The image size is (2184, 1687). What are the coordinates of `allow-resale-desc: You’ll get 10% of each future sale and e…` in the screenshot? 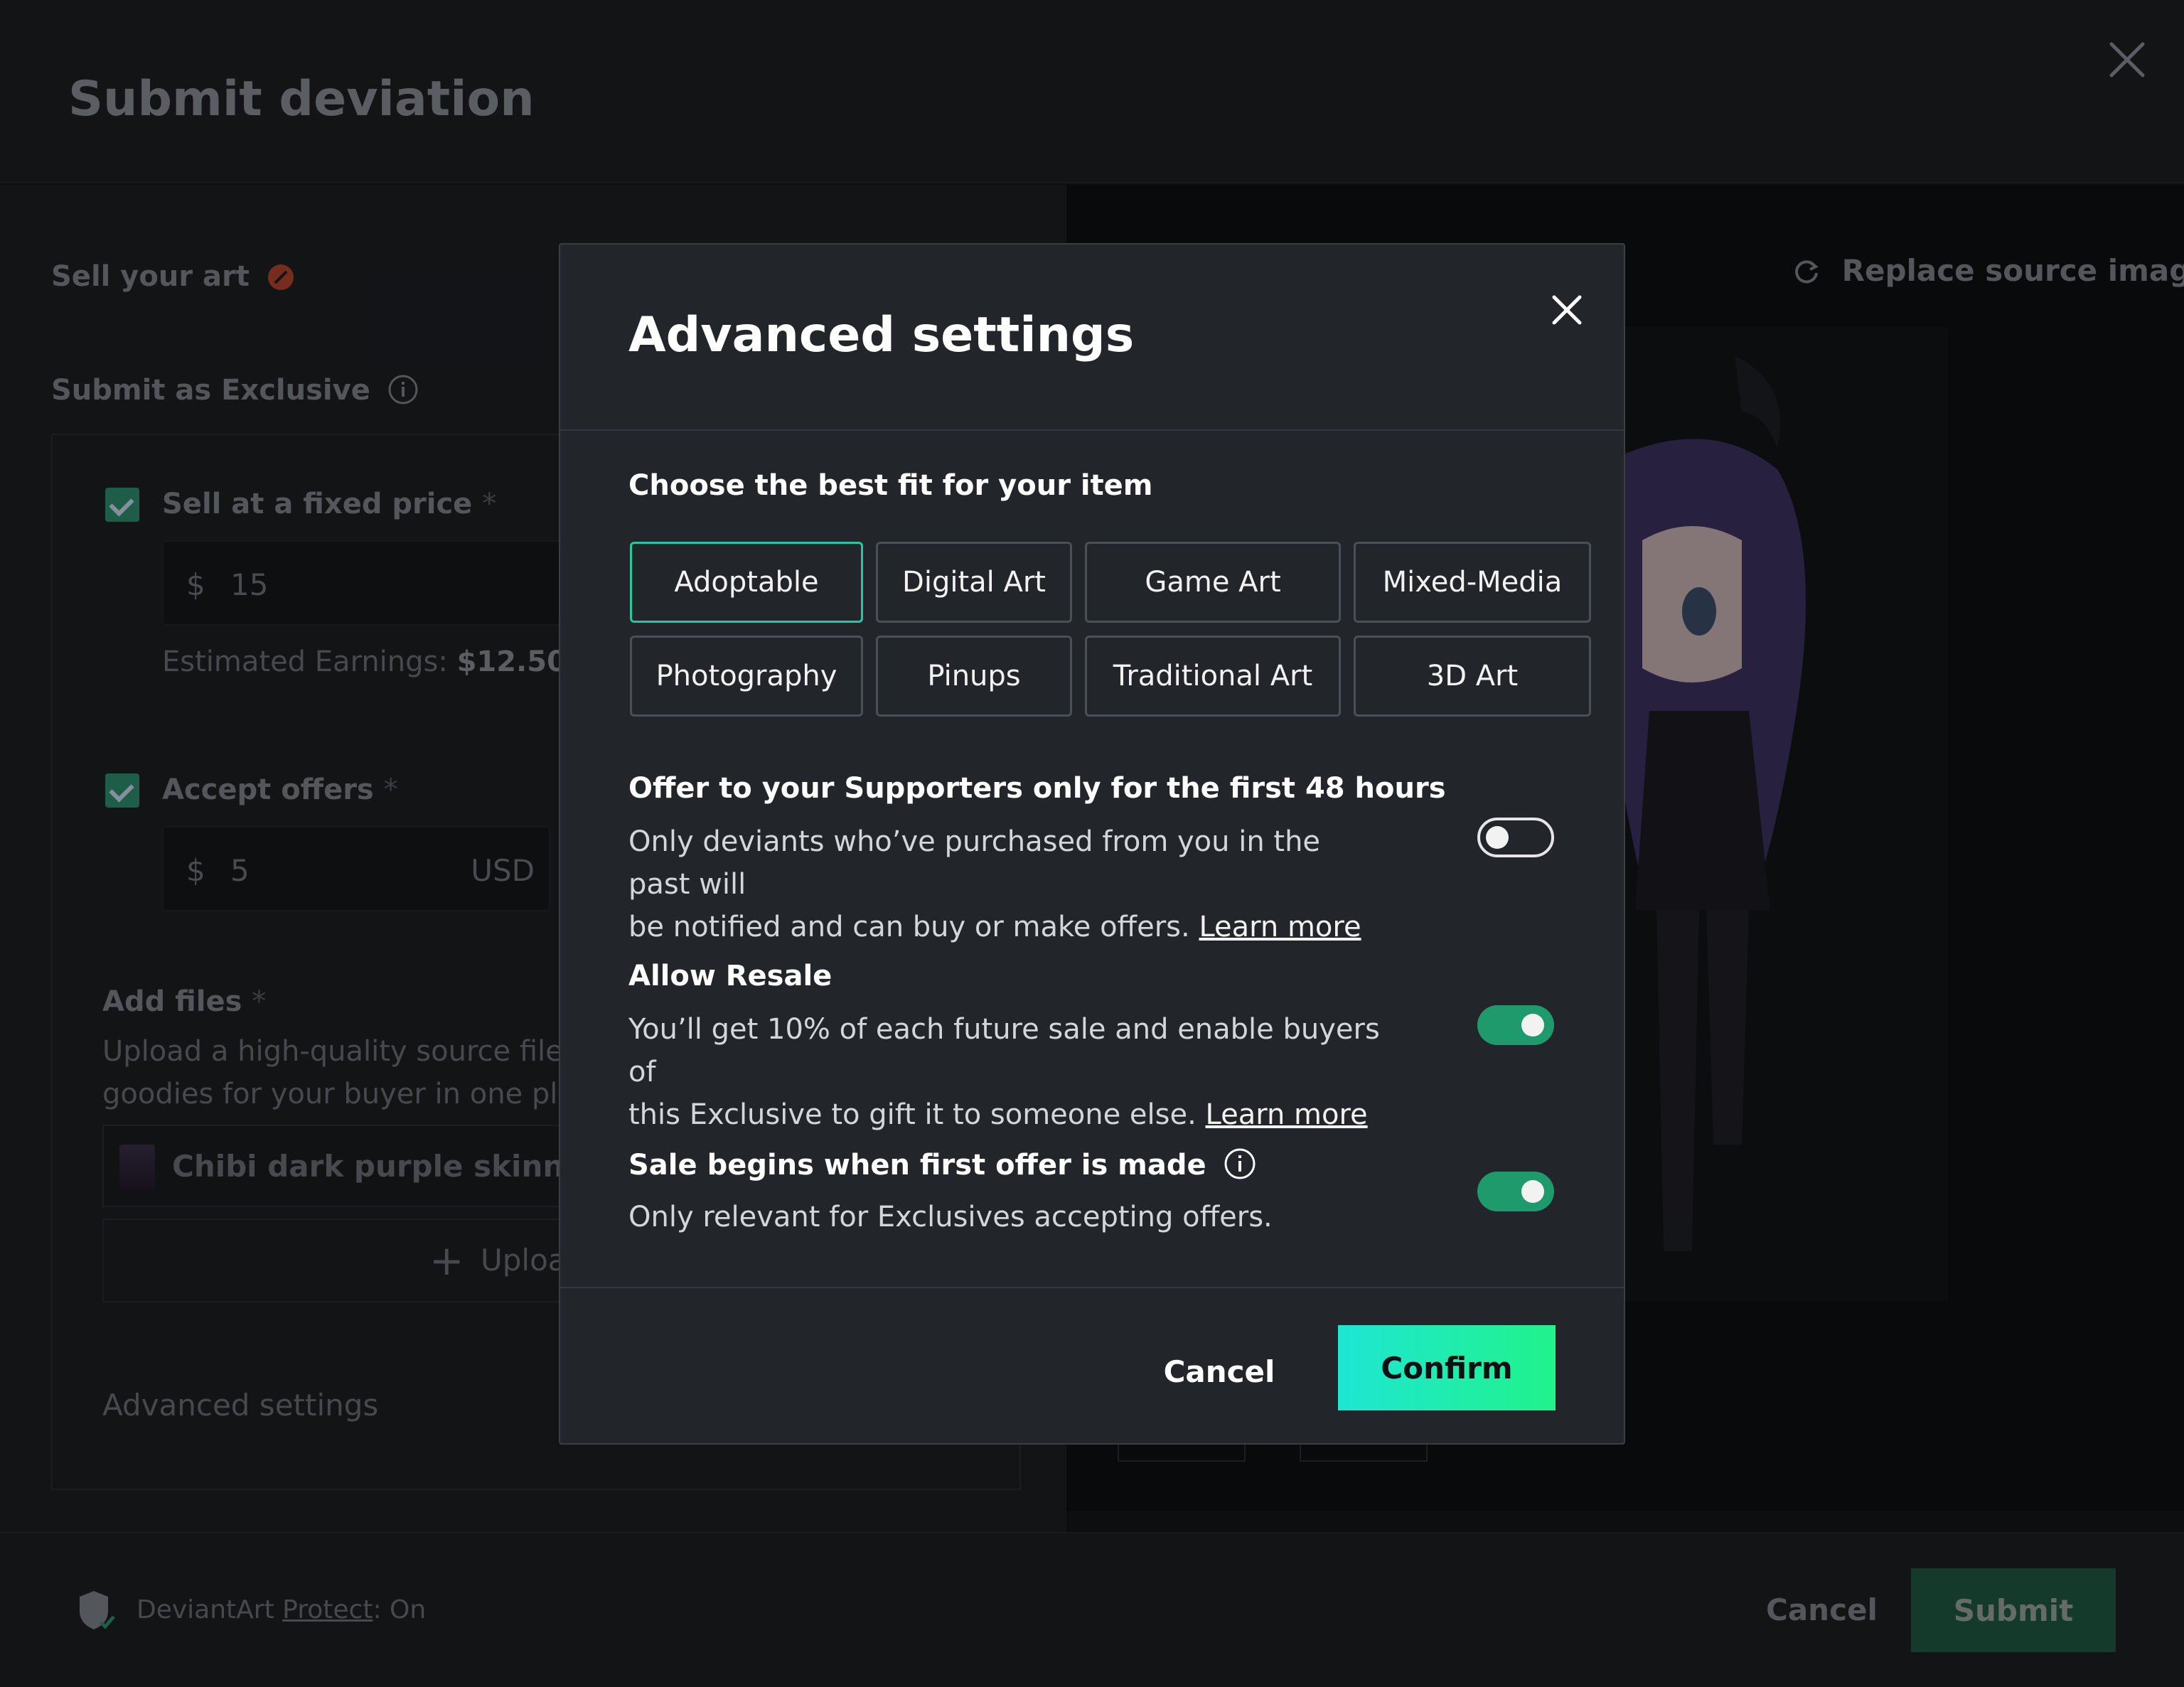 It's located at (1004, 1072).